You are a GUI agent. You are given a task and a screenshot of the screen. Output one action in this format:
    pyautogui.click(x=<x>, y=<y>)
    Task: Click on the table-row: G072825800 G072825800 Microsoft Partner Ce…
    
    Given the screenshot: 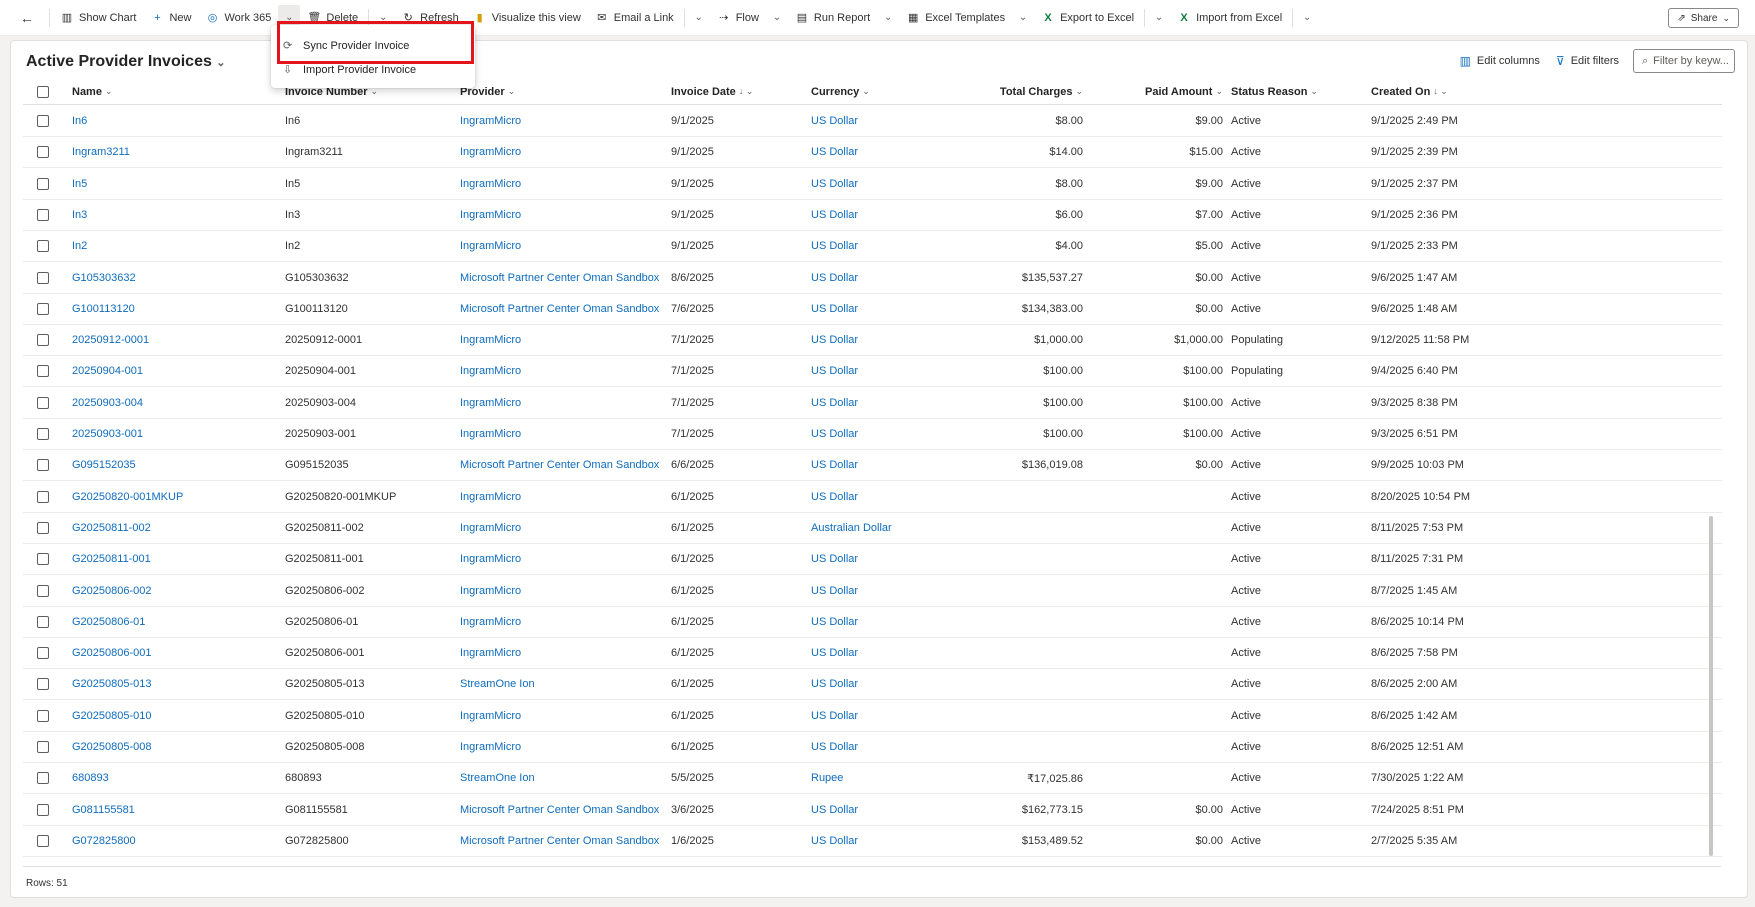 What is the action you would take?
    pyautogui.click(x=872, y=841)
    